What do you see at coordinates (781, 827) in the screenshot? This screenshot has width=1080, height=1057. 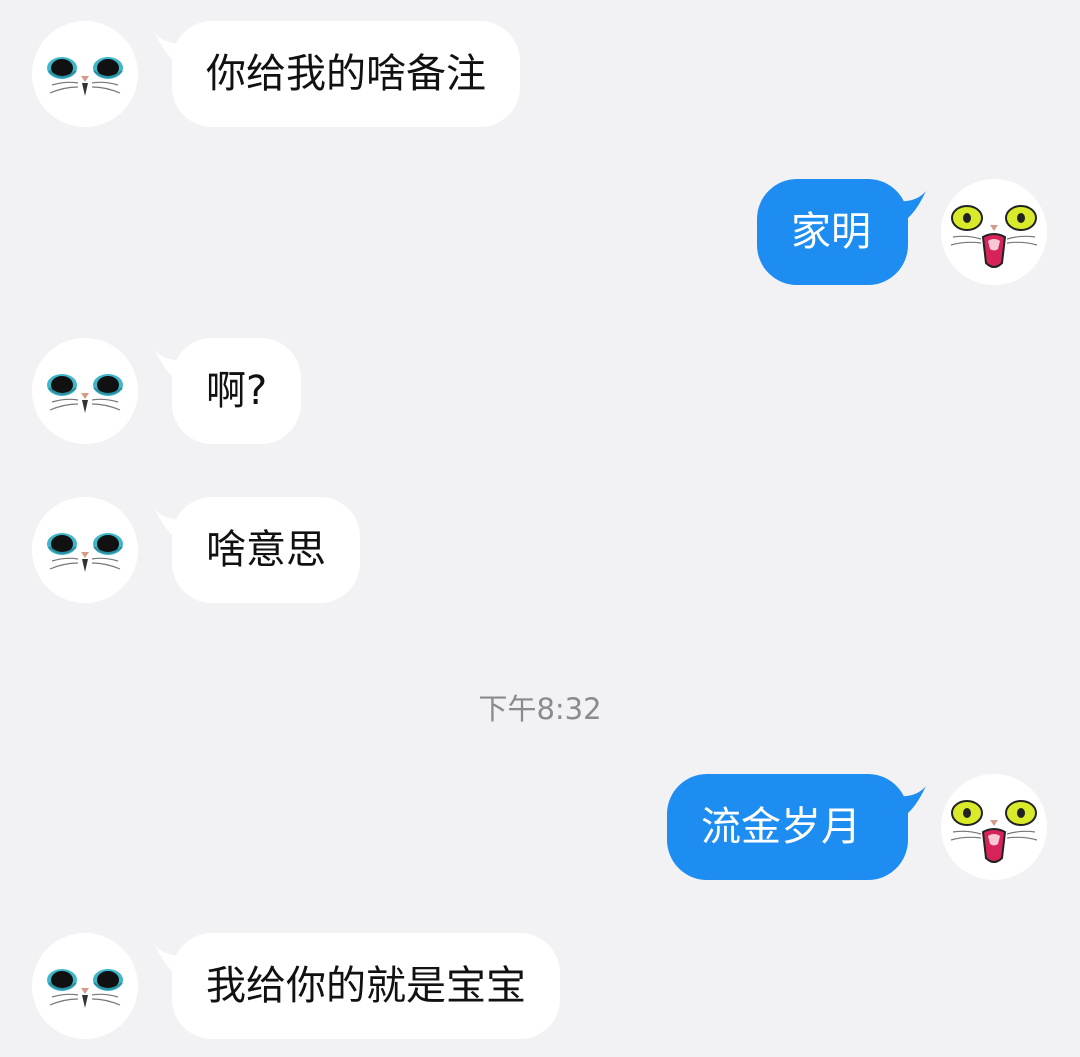 I see `message-text: 流金岁月` at bounding box center [781, 827].